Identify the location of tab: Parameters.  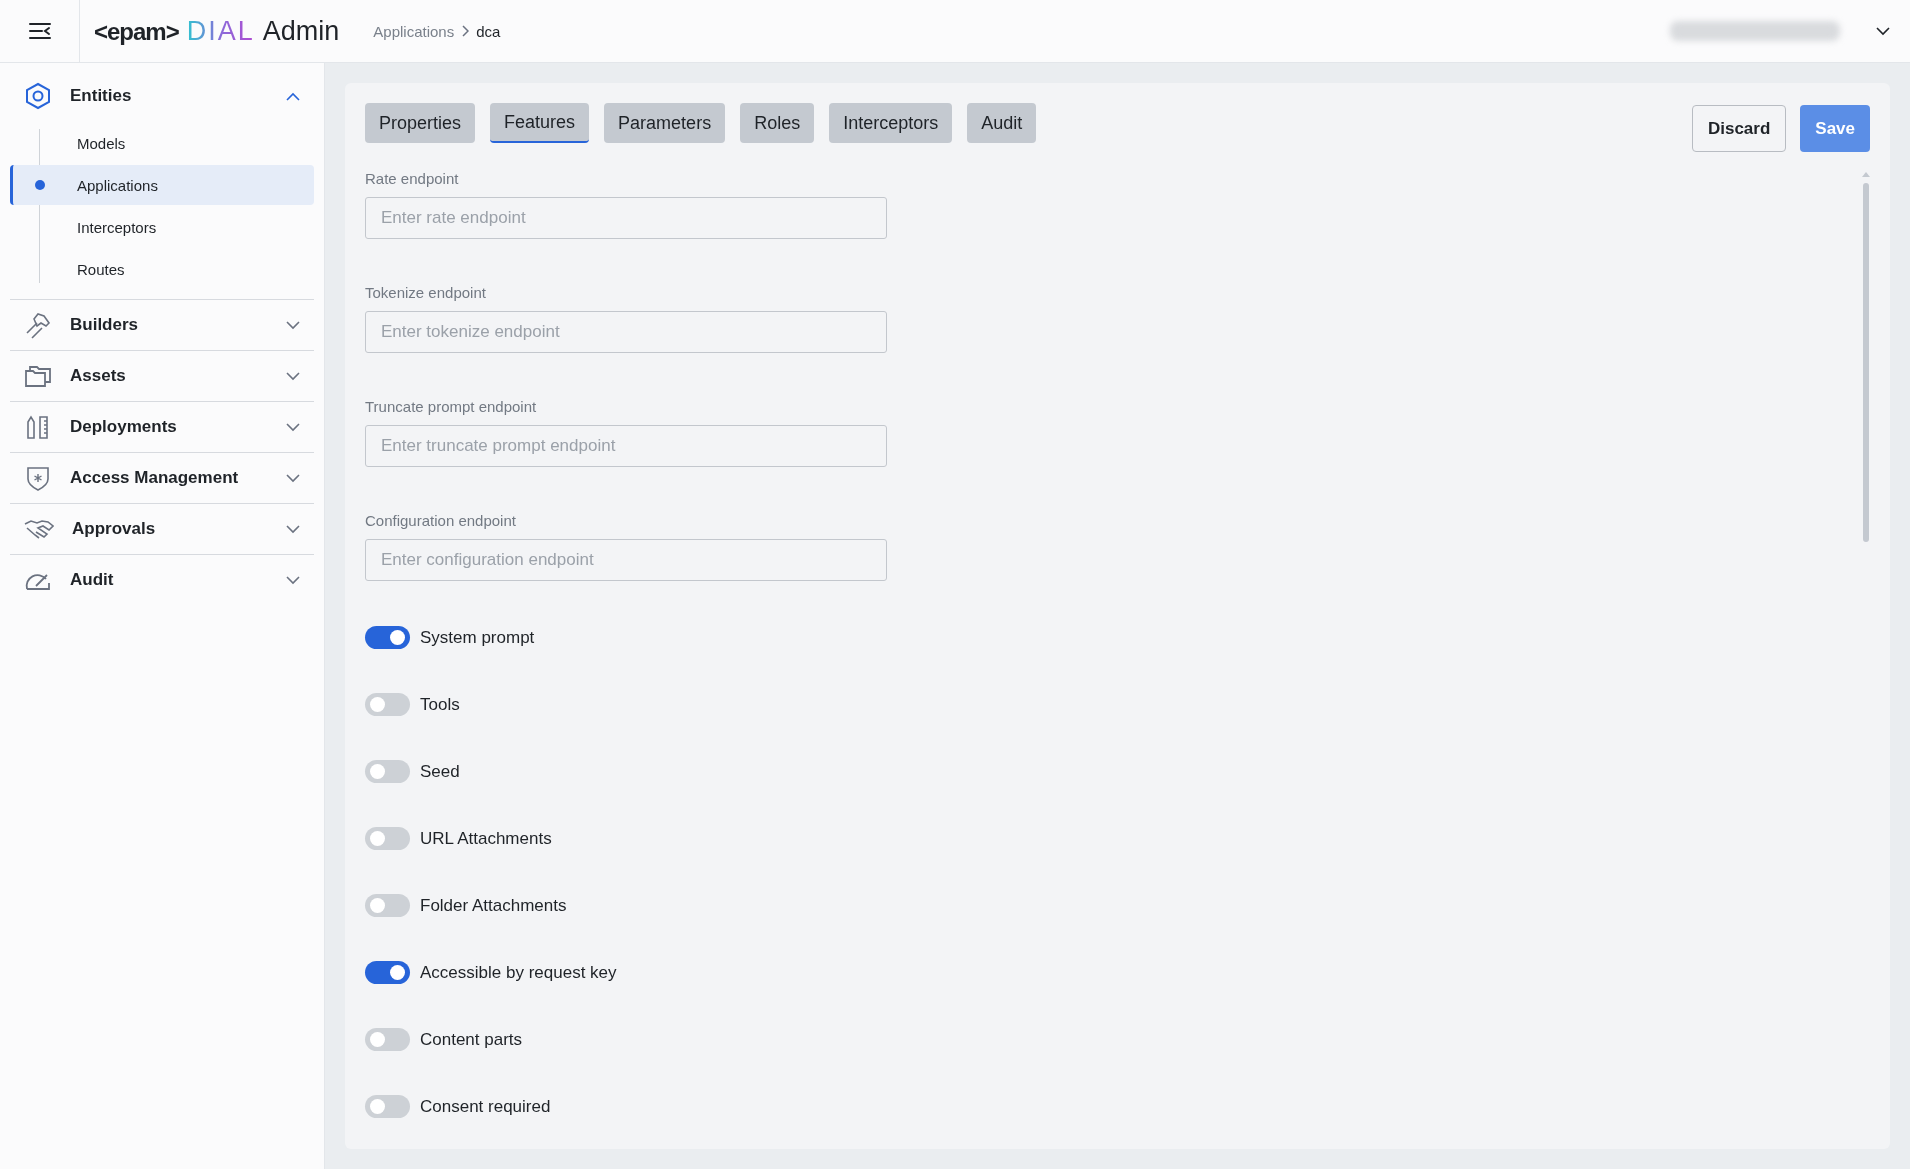
(665, 123).